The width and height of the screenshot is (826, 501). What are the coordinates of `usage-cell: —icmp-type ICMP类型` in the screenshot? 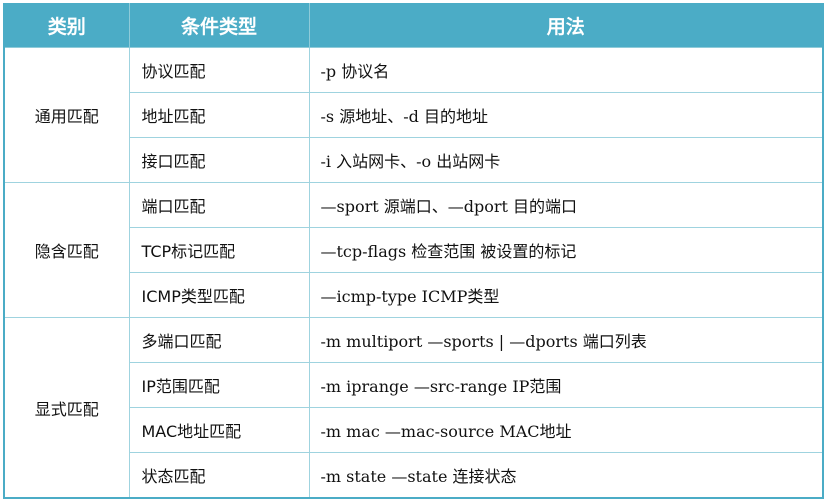 It's located at (566, 295).